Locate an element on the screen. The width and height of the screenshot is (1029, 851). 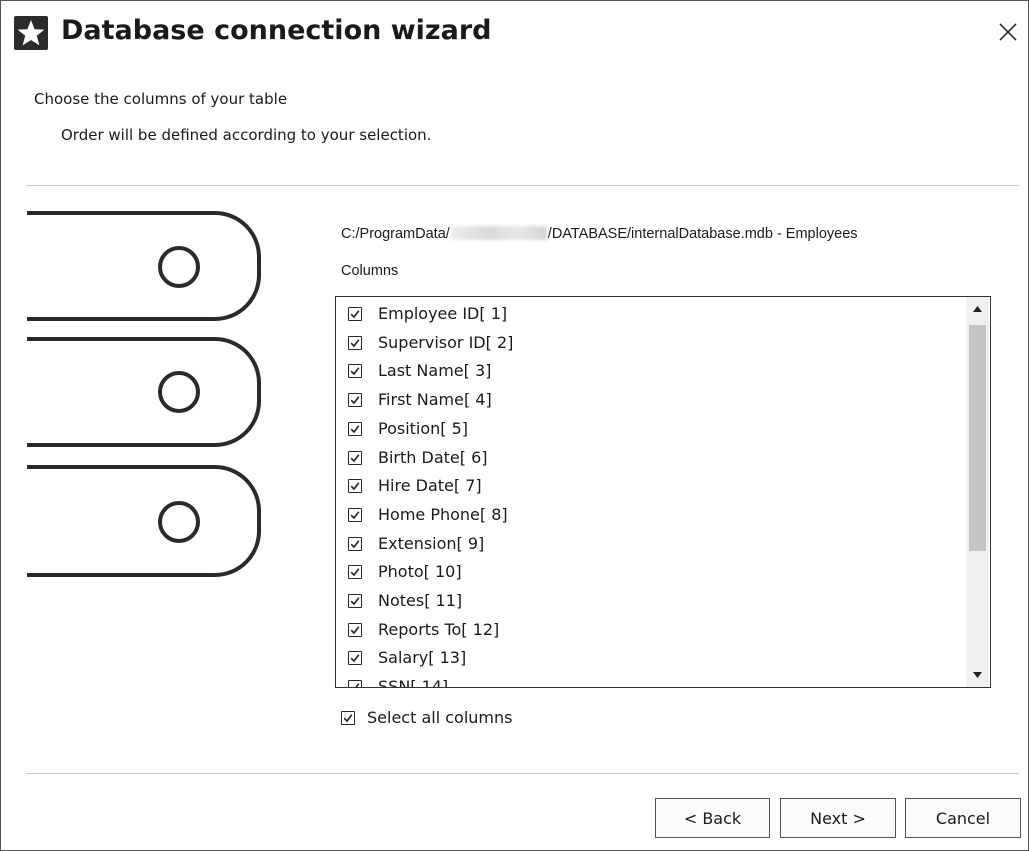
list-item: Position[ 5] is located at coordinates (648, 429).